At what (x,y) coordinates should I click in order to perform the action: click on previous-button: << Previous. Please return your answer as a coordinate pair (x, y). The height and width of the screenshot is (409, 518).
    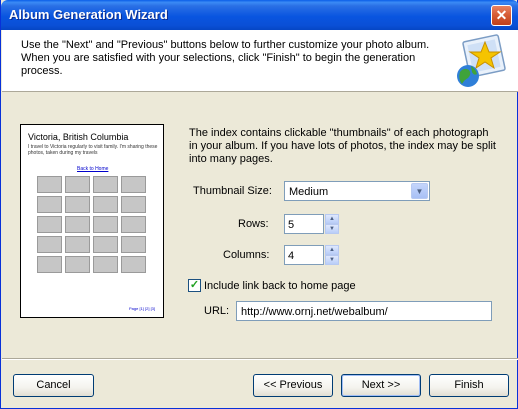
    Looking at the image, I should click on (293, 385).